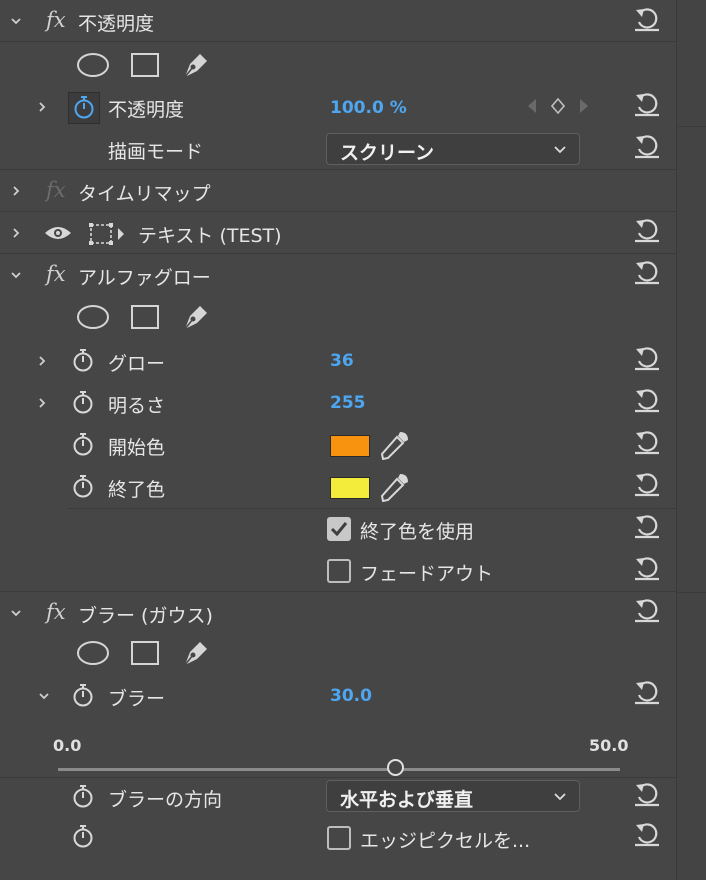 The width and height of the screenshot is (706, 880). Describe the element at coordinates (137, 699) in the screenshot. I see `blur-label: ブラー` at that location.